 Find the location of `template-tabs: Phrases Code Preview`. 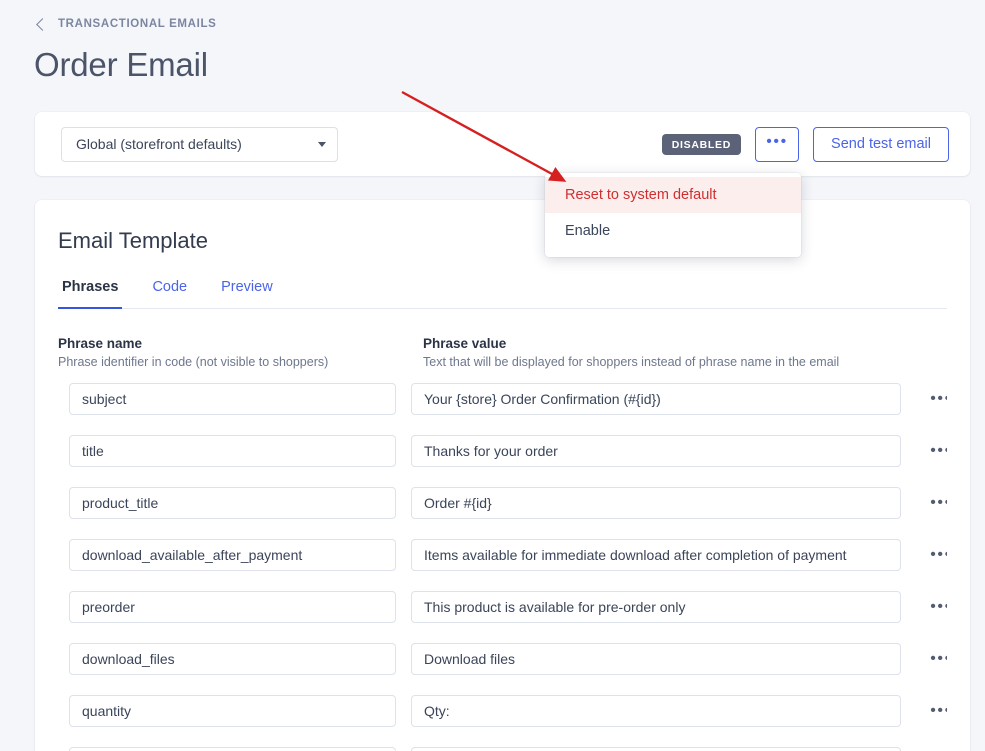

template-tabs: Phrases Code Preview is located at coordinates (502, 293).